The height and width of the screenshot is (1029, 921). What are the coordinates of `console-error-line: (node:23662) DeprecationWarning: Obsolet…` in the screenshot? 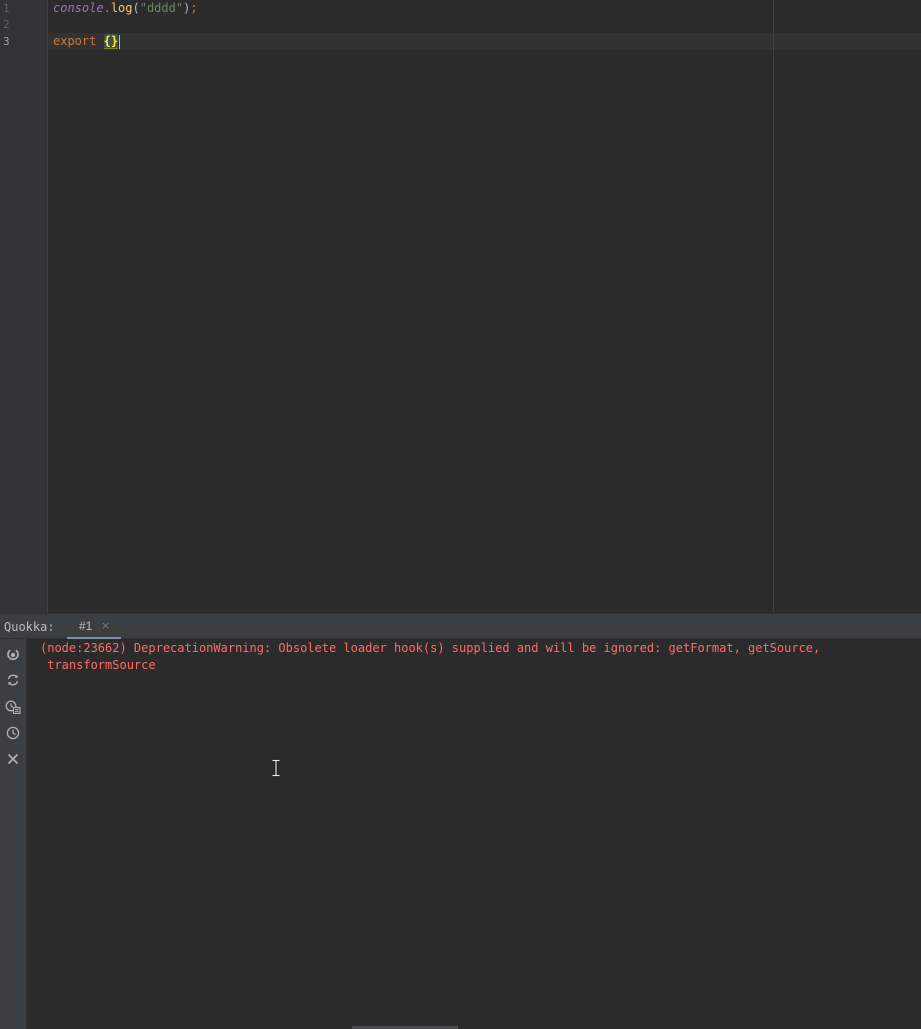 It's located at (430, 648).